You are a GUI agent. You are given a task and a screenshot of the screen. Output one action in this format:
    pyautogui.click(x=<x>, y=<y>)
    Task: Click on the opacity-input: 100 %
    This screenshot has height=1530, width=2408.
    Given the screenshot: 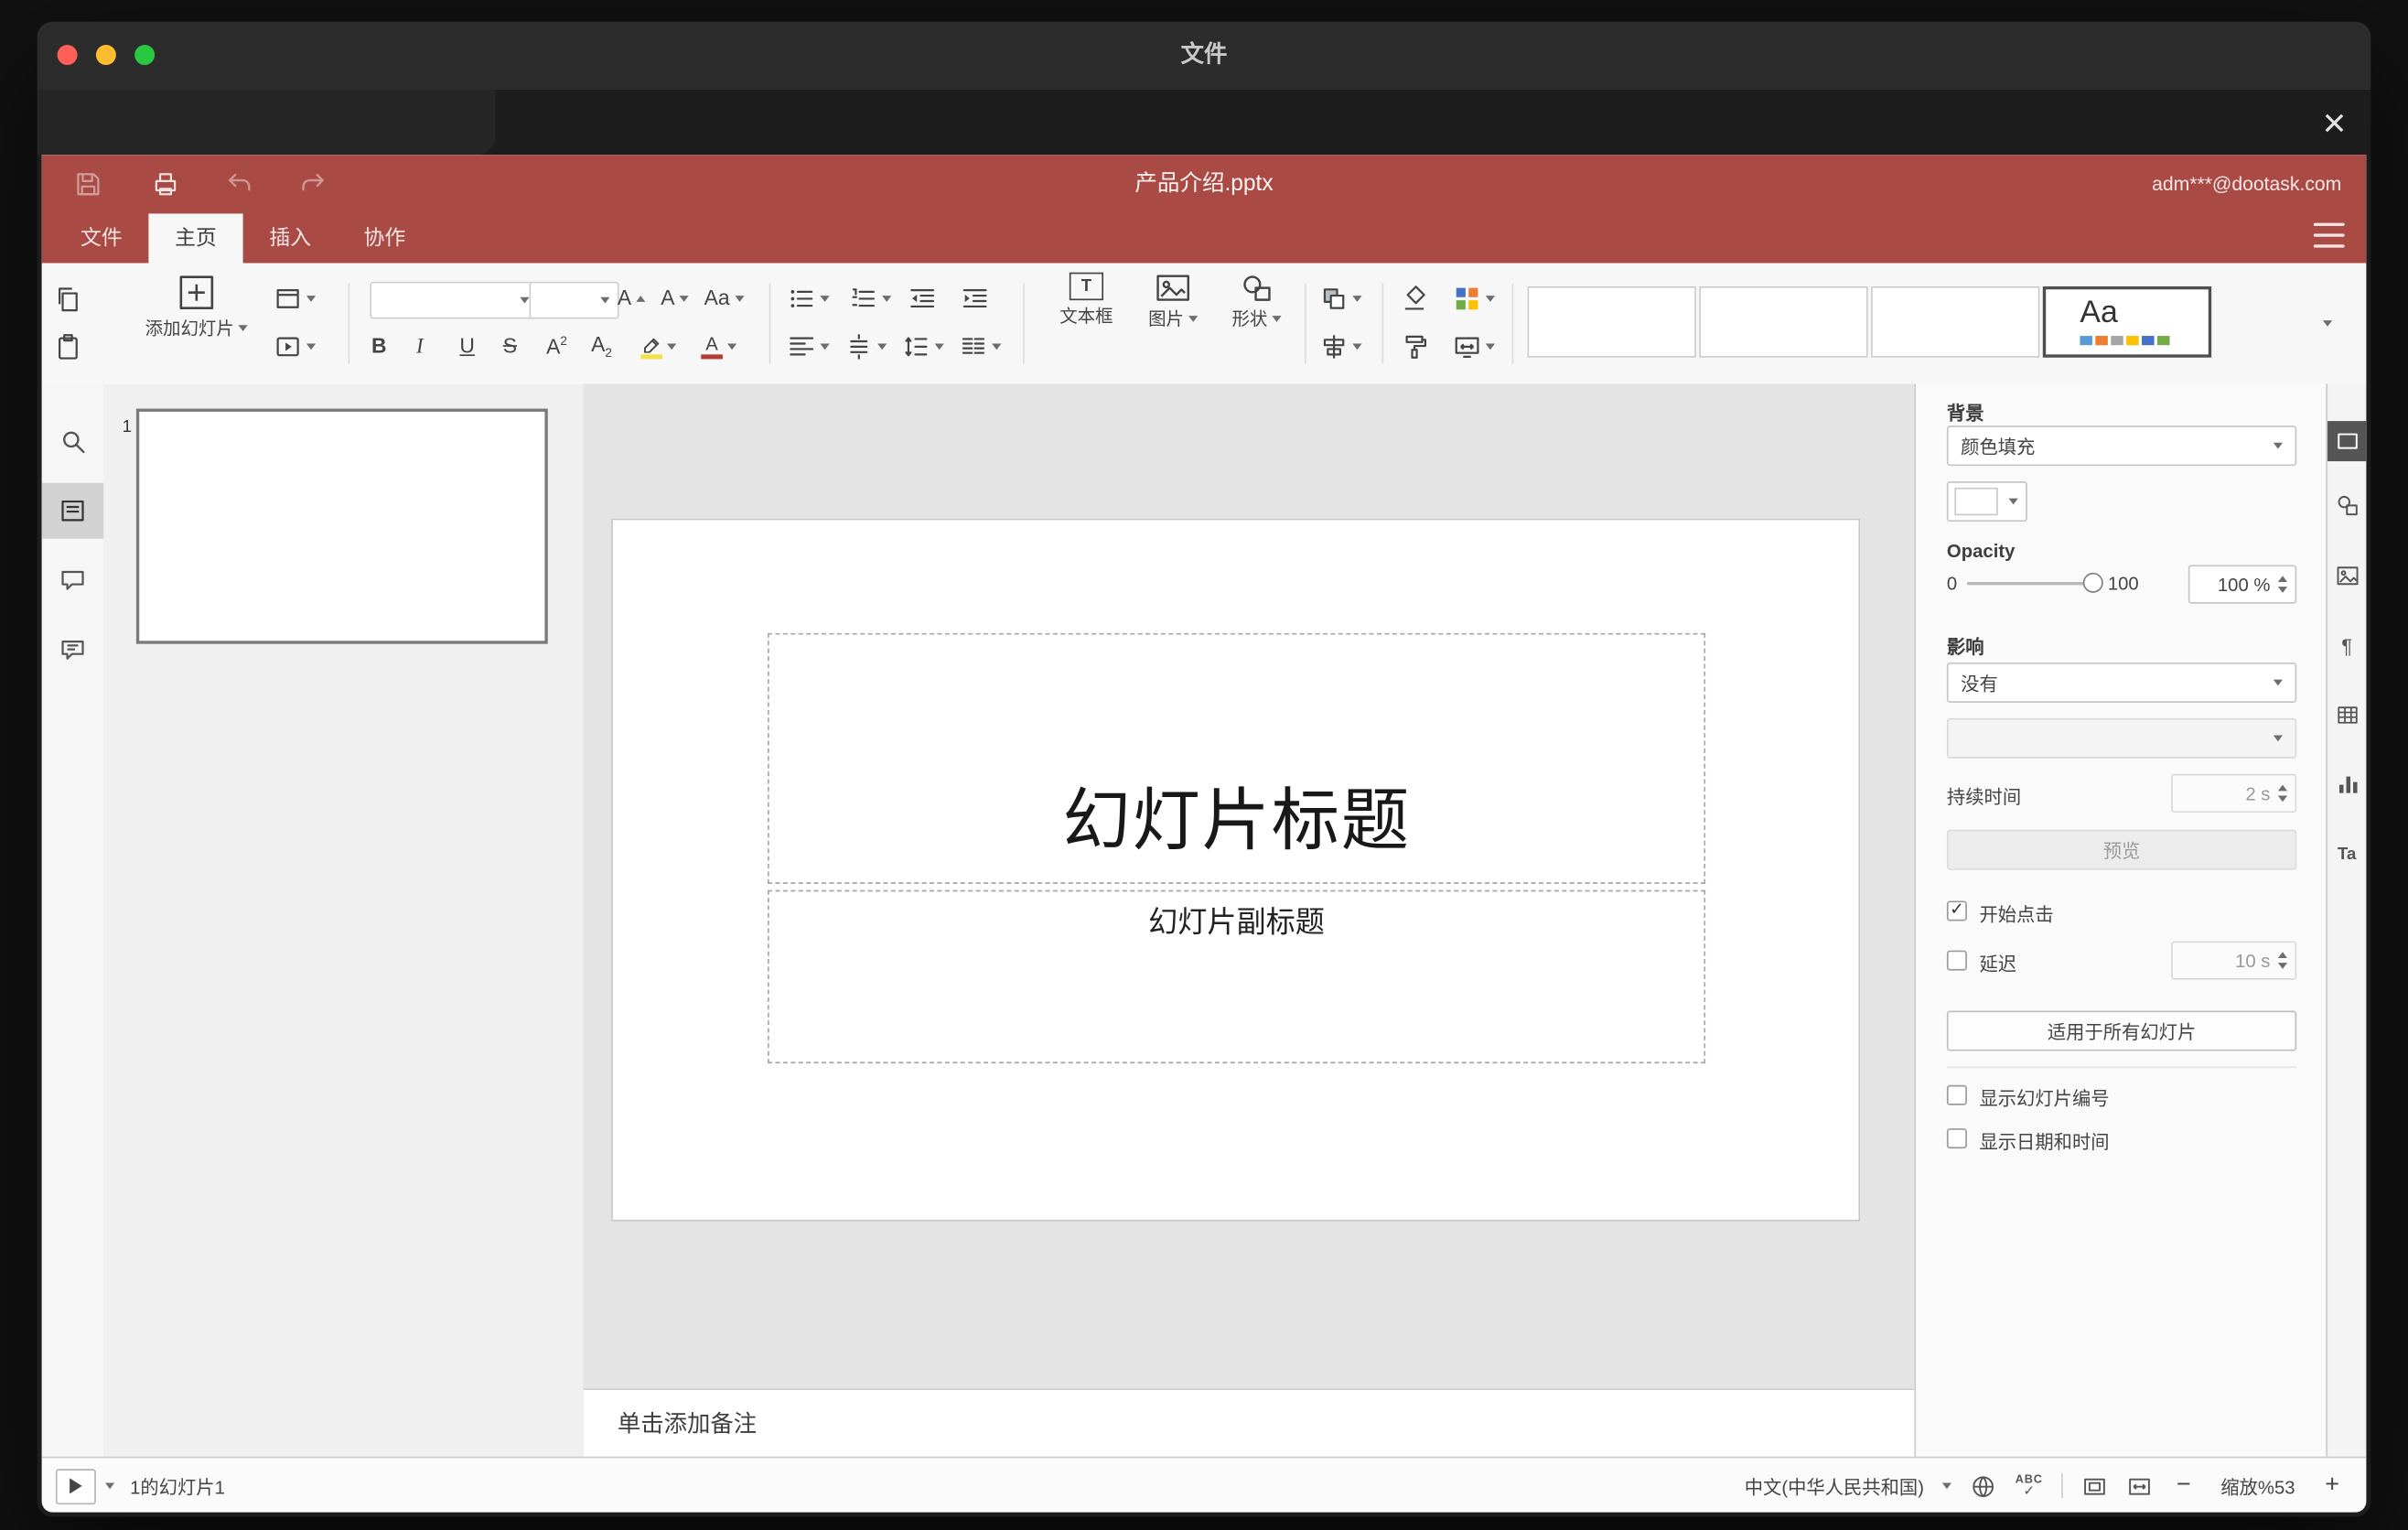 What is the action you would take?
    pyautogui.click(x=2242, y=584)
    